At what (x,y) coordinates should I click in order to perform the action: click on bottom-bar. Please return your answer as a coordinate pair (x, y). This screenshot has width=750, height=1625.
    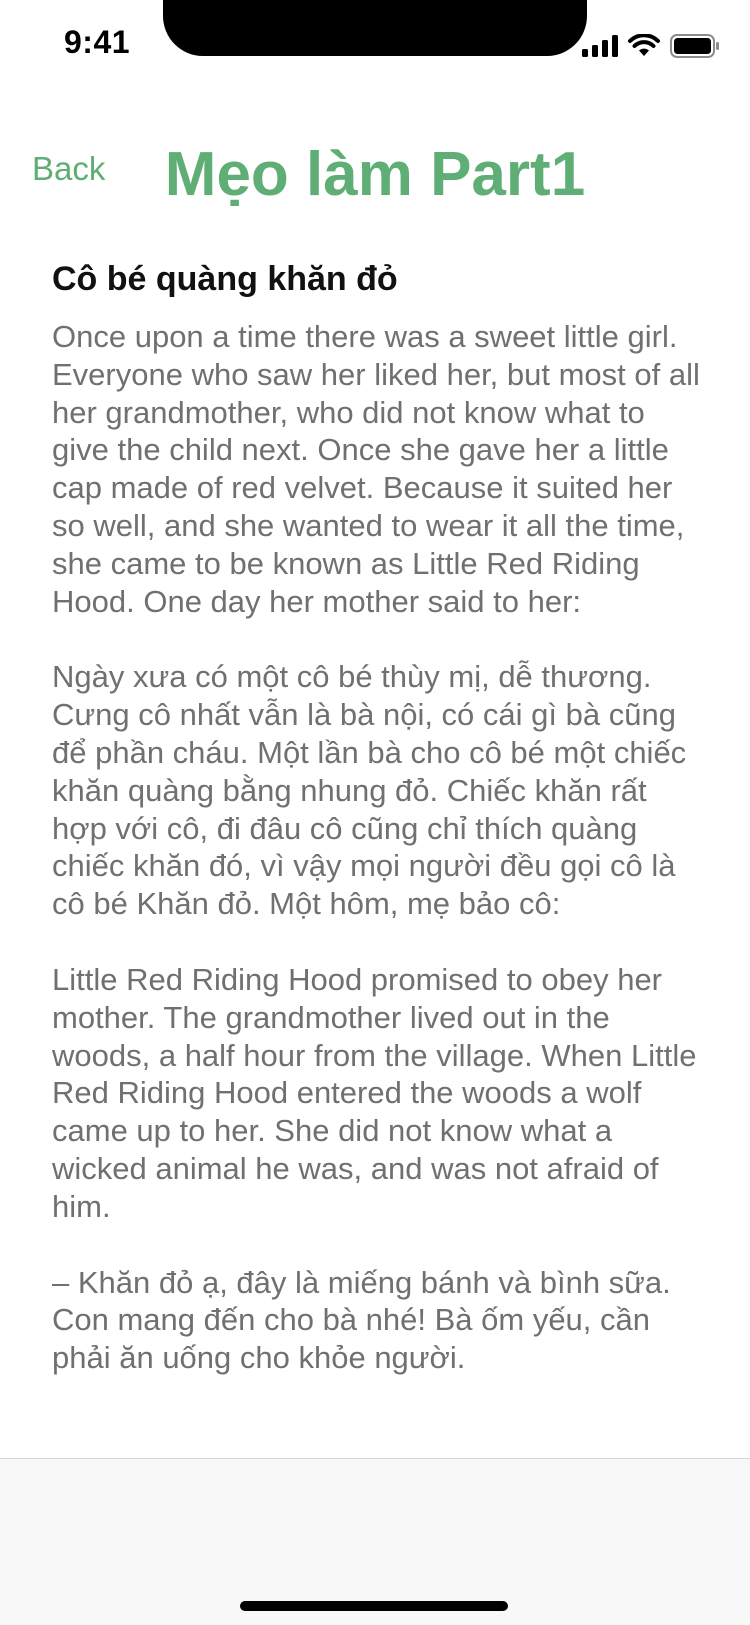
    Looking at the image, I should click on (375, 1541).